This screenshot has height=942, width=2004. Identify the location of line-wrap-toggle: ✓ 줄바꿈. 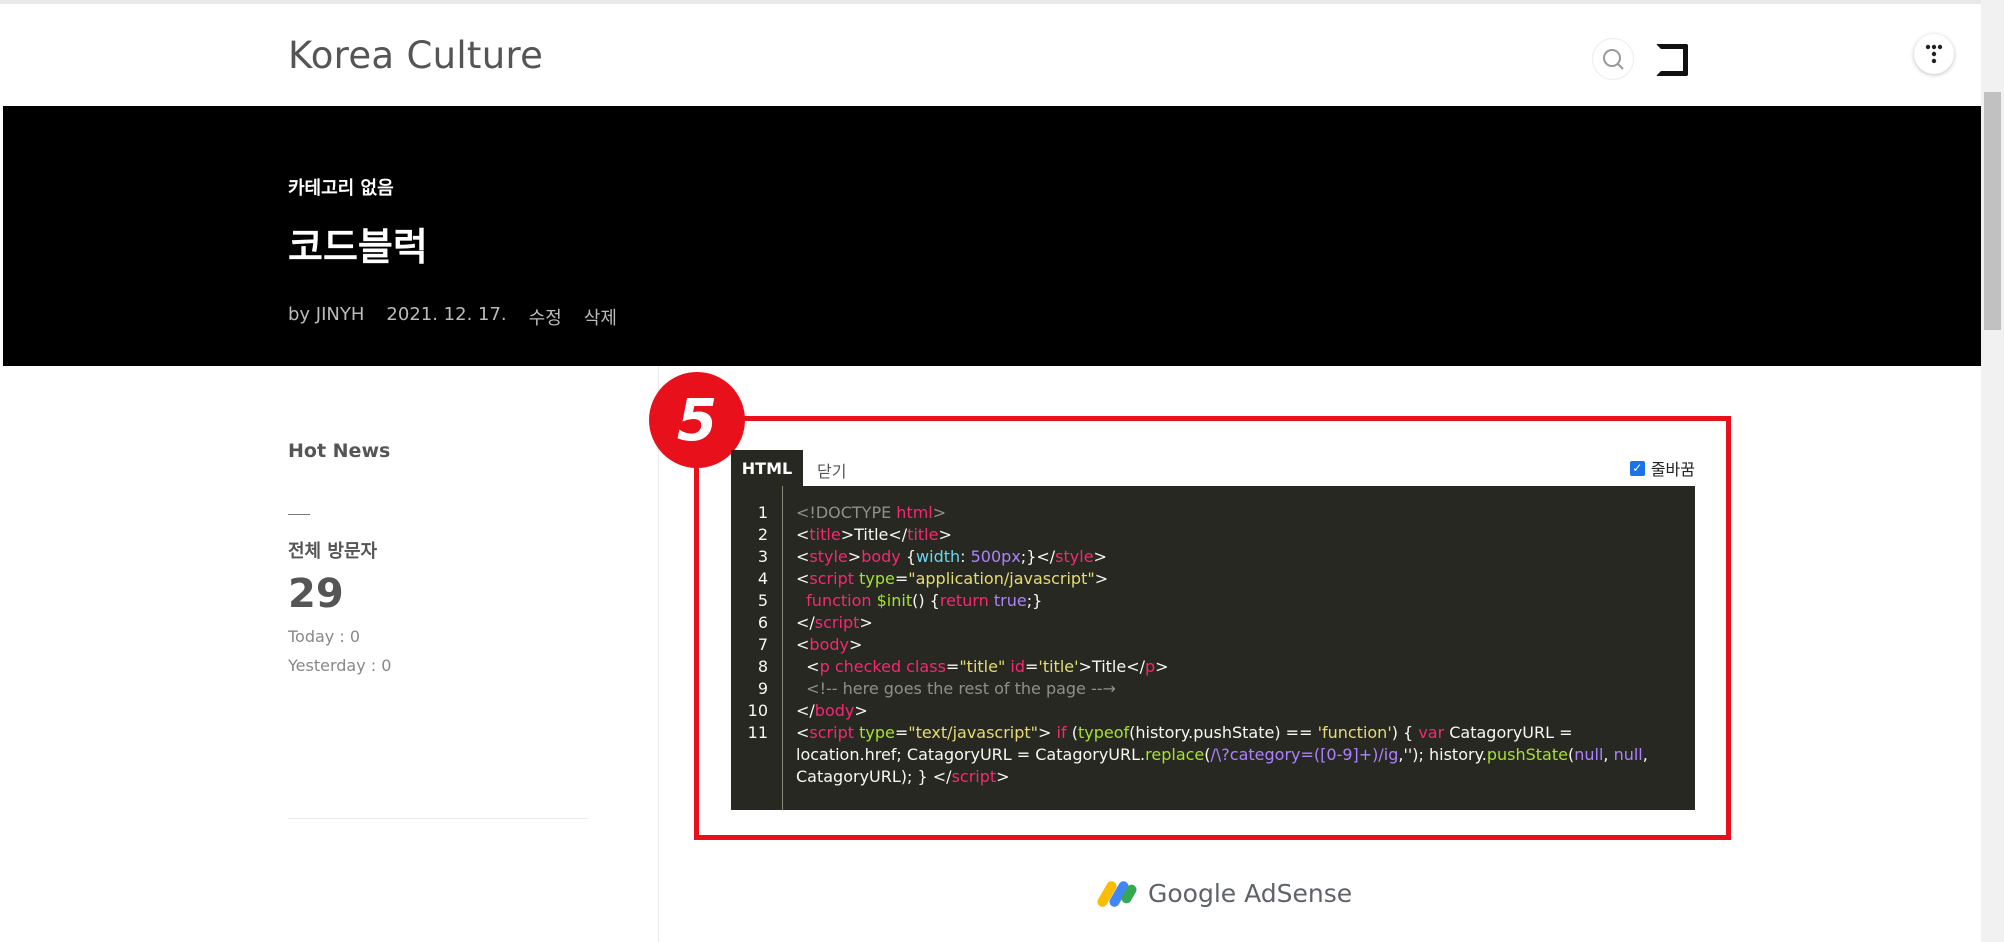
(1662, 468).